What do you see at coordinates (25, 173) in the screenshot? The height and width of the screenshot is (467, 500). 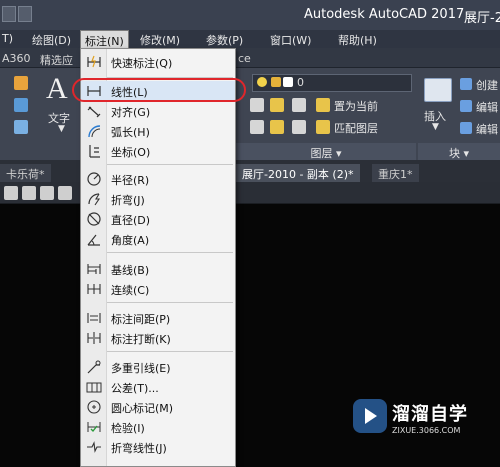 I see `doc-tab: 卡乐荷*` at bounding box center [25, 173].